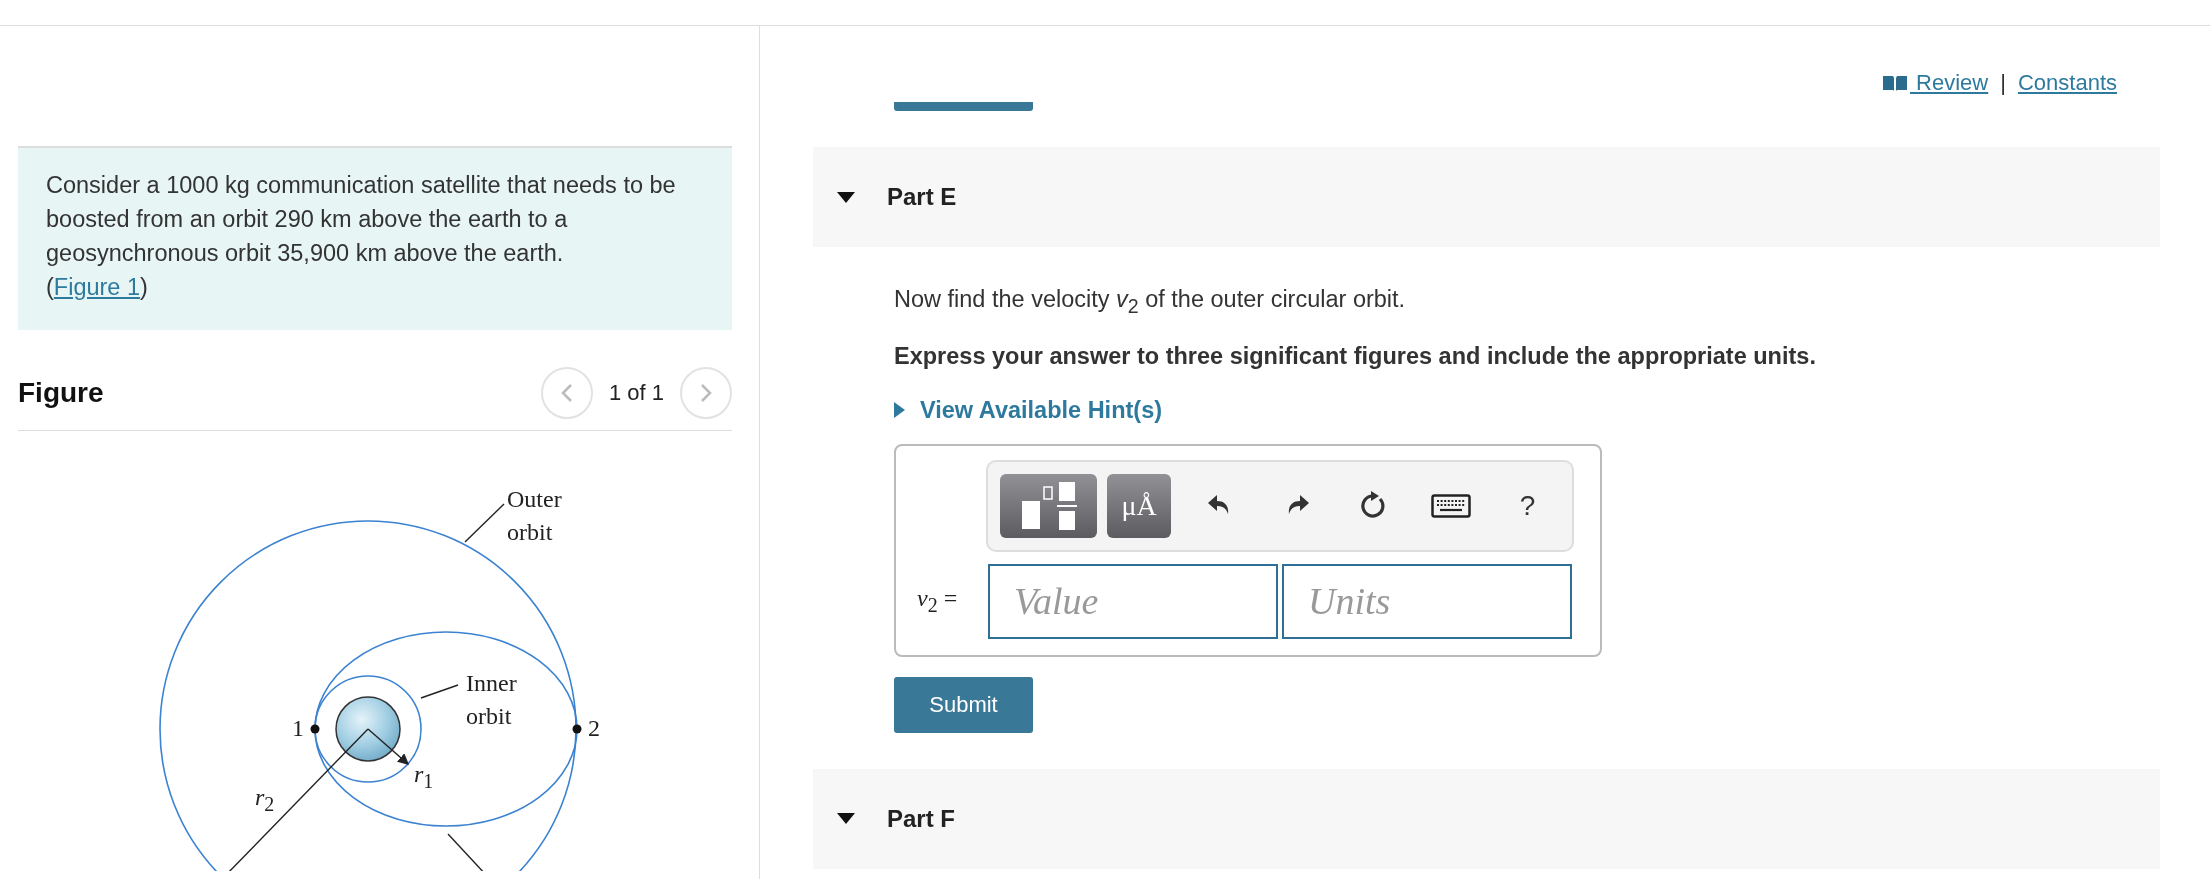 The height and width of the screenshot is (879, 2210). I want to click on problem-text: Consider a 1000 kg communication satellite that needs to be boosted from an orbit 290 km above the earth to a geosynchronous orbit 35,900 km above the earth. (Figure 1), so click(361, 236).